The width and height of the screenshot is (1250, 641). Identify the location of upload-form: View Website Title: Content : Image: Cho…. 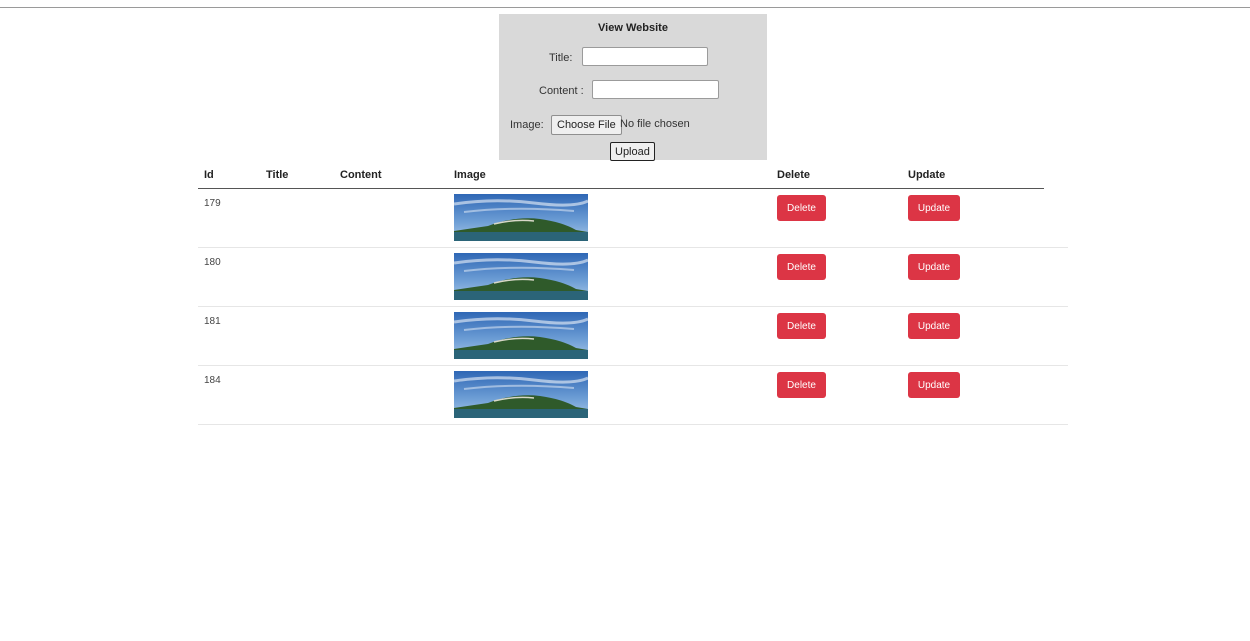
(633, 87).